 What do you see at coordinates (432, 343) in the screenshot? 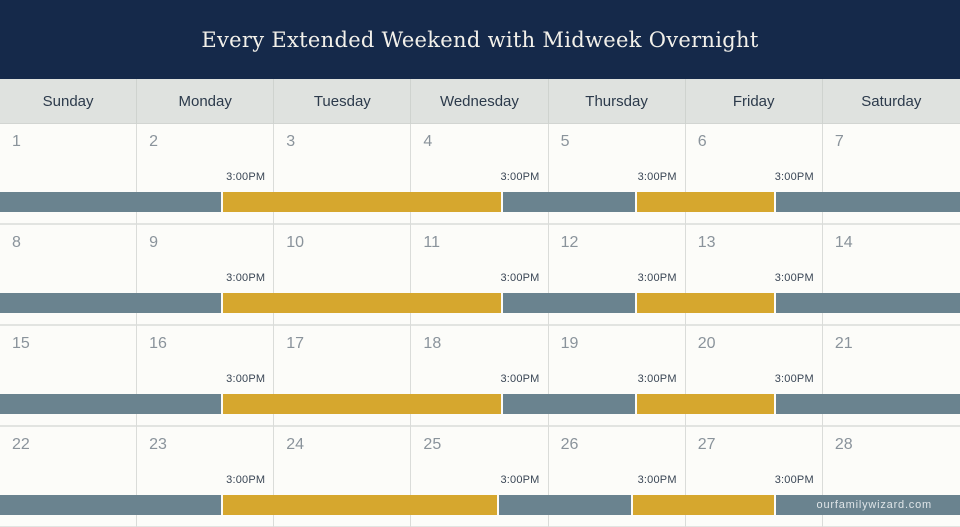
I see `date-number: 18` at bounding box center [432, 343].